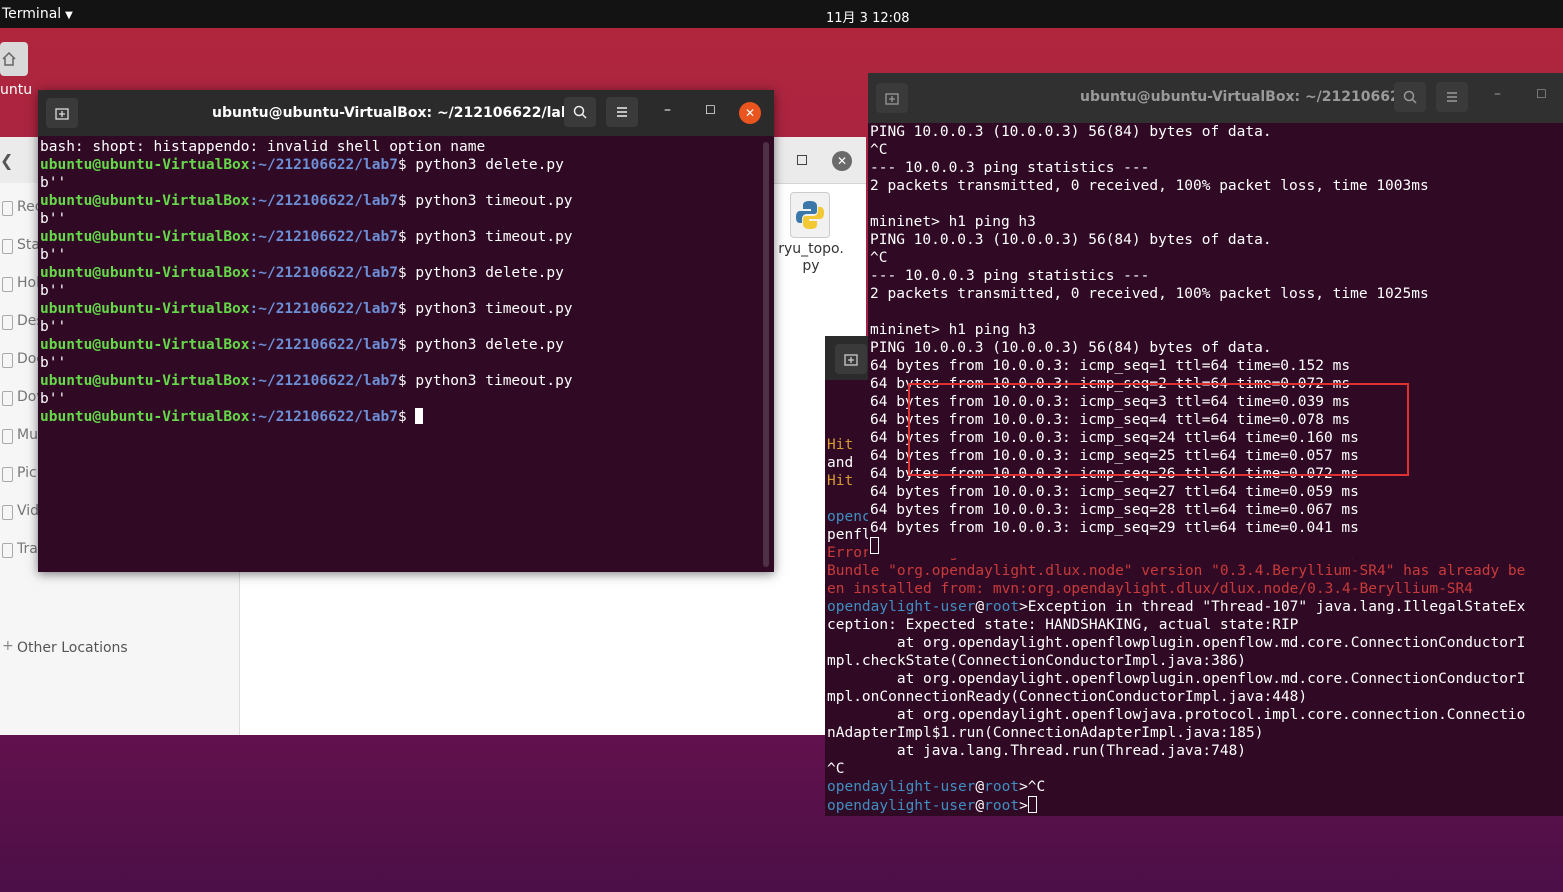 The width and height of the screenshot is (1563, 892). I want to click on back-icon: ❮, so click(6, 160).